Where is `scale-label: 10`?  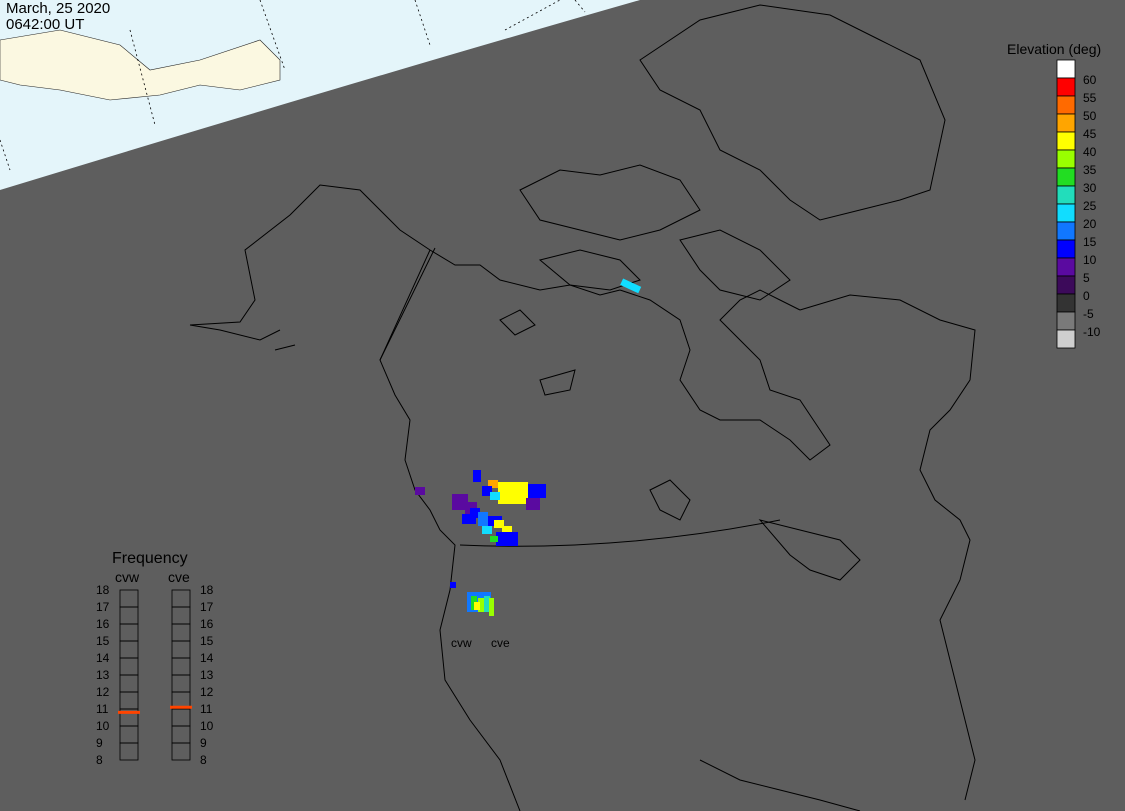 scale-label: 10 is located at coordinates (1090, 260).